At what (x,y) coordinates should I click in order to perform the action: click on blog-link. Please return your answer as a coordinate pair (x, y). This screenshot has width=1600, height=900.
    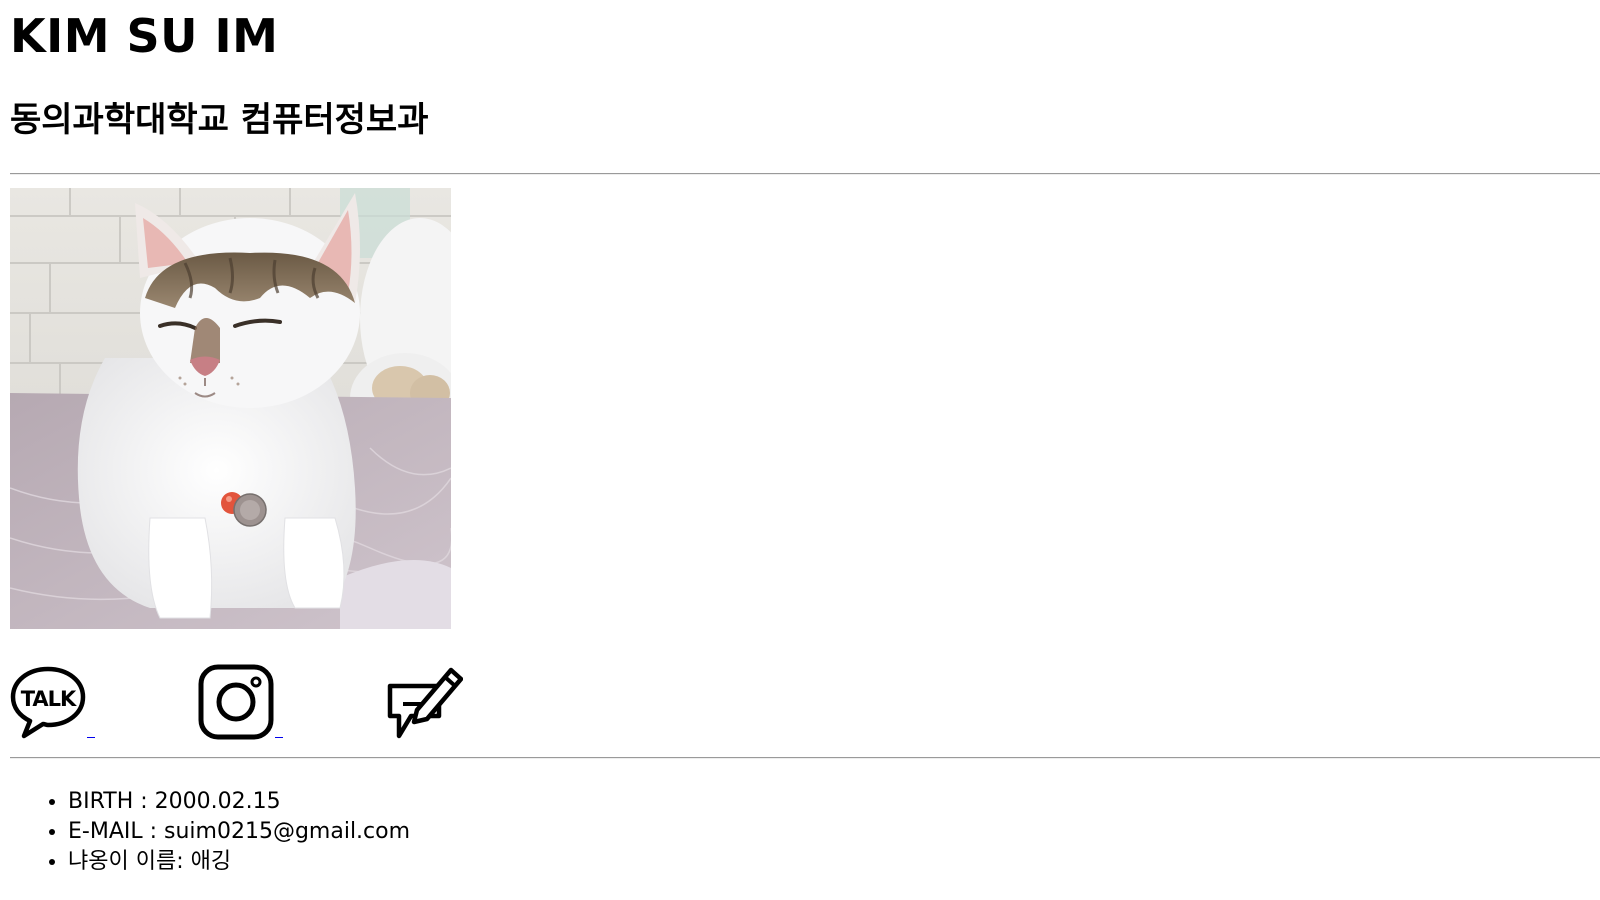
    Looking at the image, I should click on (425, 703).